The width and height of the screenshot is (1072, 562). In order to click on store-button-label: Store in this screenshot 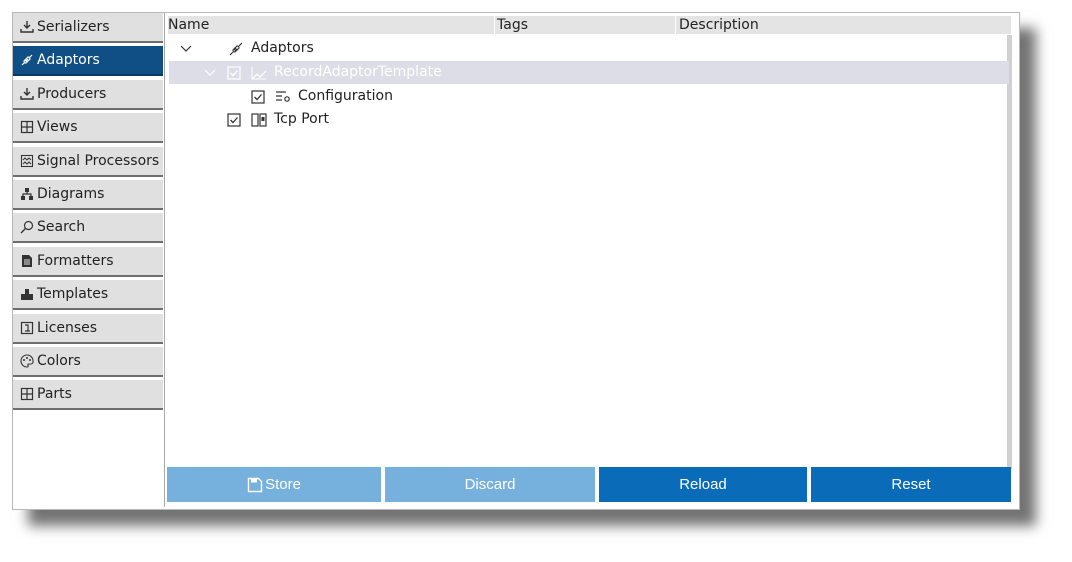, I will do `click(283, 484)`.